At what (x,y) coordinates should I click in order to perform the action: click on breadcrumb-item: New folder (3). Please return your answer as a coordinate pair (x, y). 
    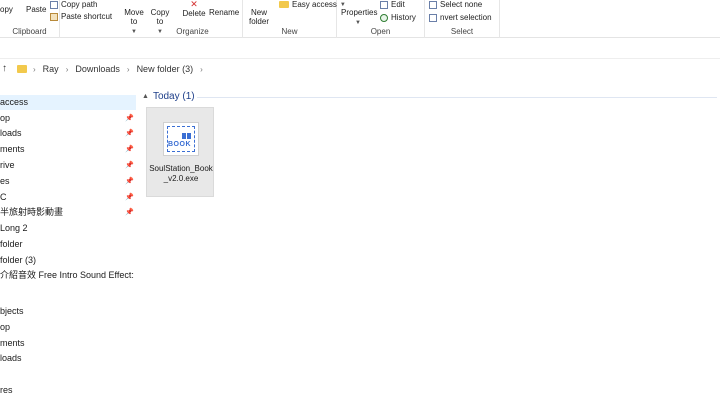
    Looking at the image, I should click on (165, 69).